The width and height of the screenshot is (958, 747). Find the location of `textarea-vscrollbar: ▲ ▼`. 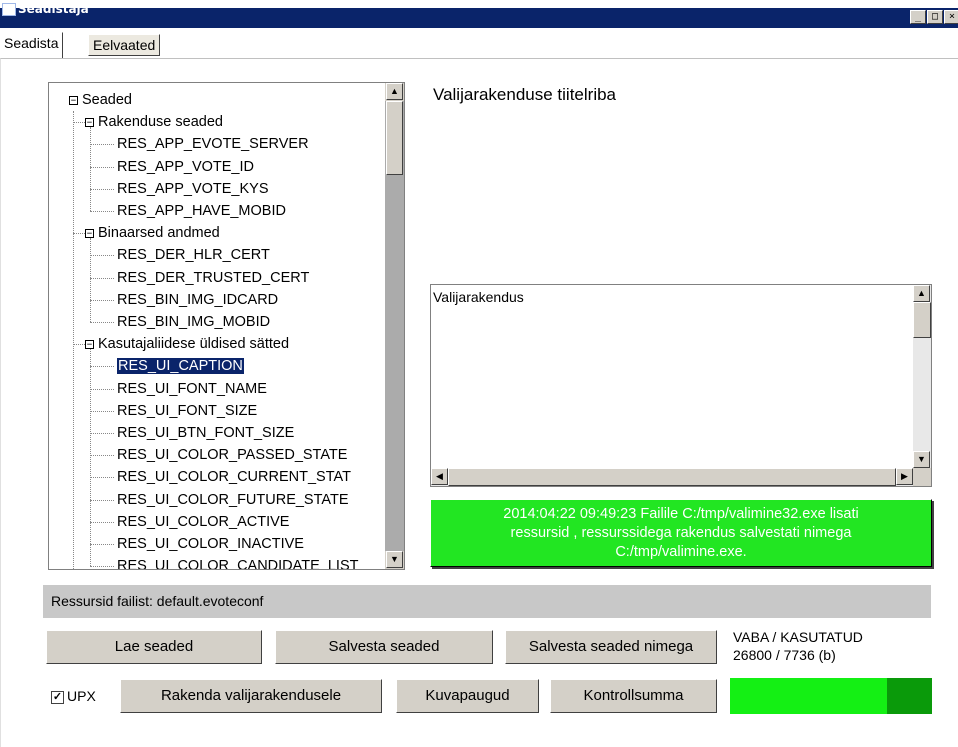

textarea-vscrollbar: ▲ ▼ is located at coordinates (922, 376).